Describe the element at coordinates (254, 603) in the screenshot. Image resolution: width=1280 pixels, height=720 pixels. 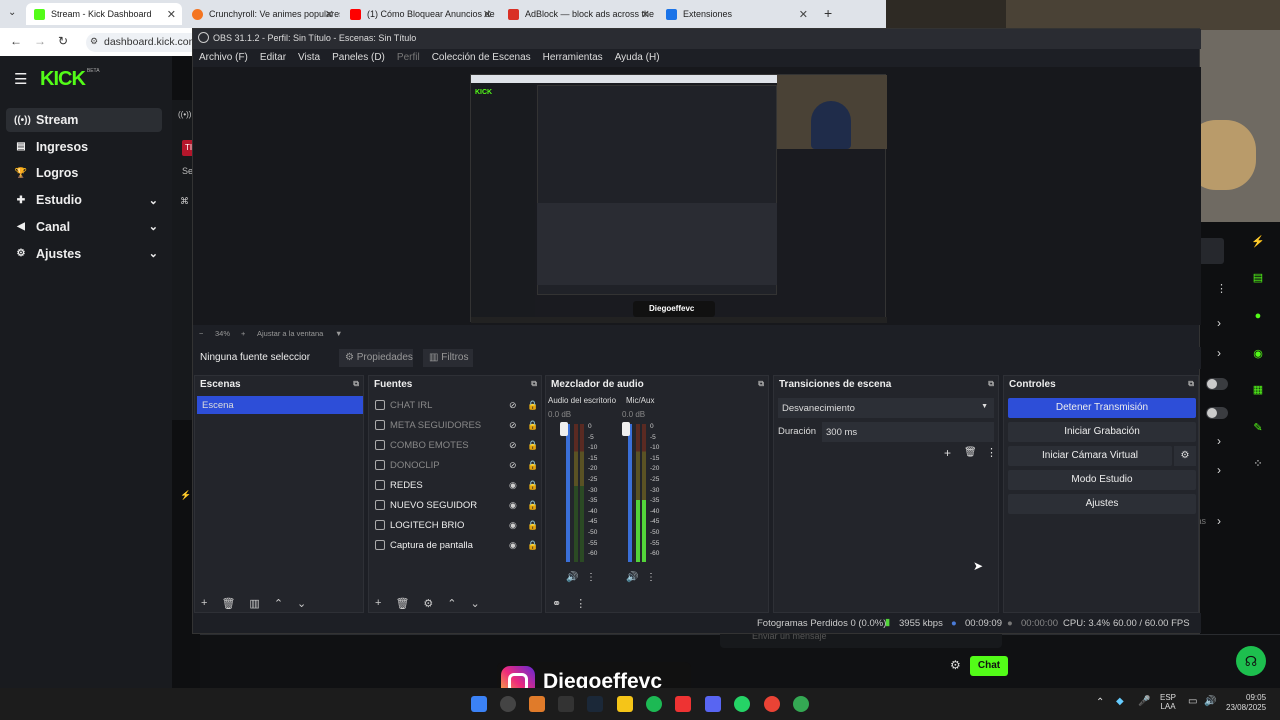
I see `filter-icon: ▥` at that location.